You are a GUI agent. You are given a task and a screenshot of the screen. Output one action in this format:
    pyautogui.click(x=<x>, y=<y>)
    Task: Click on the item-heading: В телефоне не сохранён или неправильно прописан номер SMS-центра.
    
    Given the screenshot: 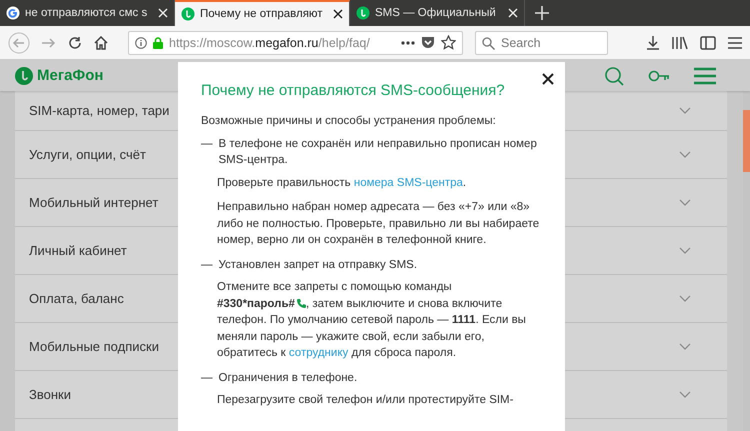 What is the action you would take?
    pyautogui.click(x=378, y=152)
    